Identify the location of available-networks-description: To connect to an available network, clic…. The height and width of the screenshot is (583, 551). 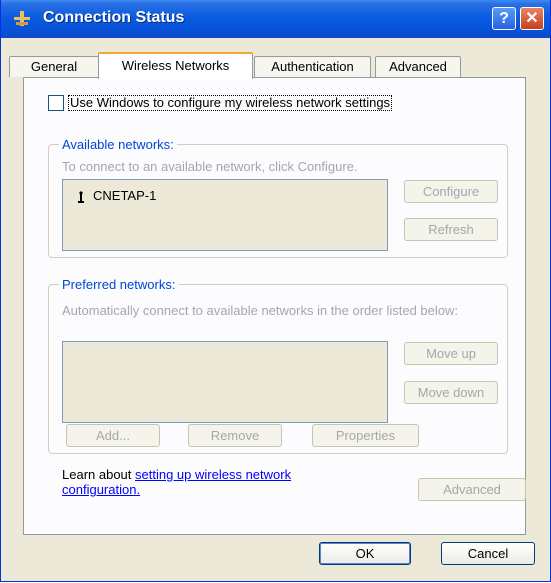
(210, 166).